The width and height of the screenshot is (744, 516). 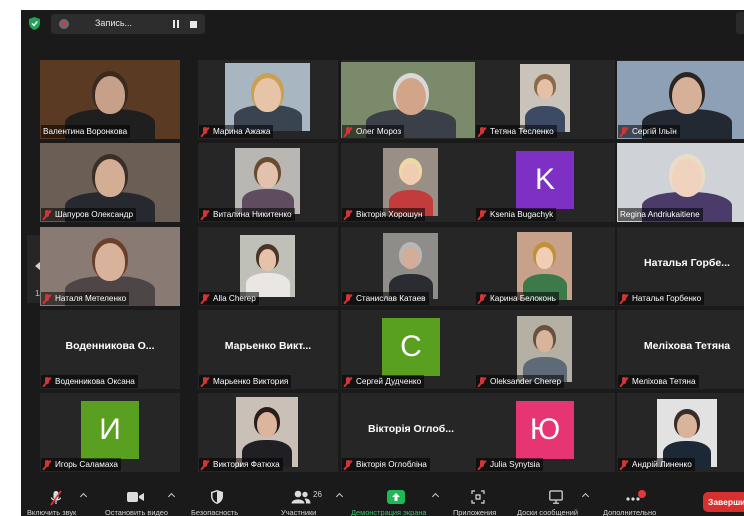 What do you see at coordinates (268, 99) in the screenshot?
I see `participant-tile: Марина Ажажа` at bounding box center [268, 99].